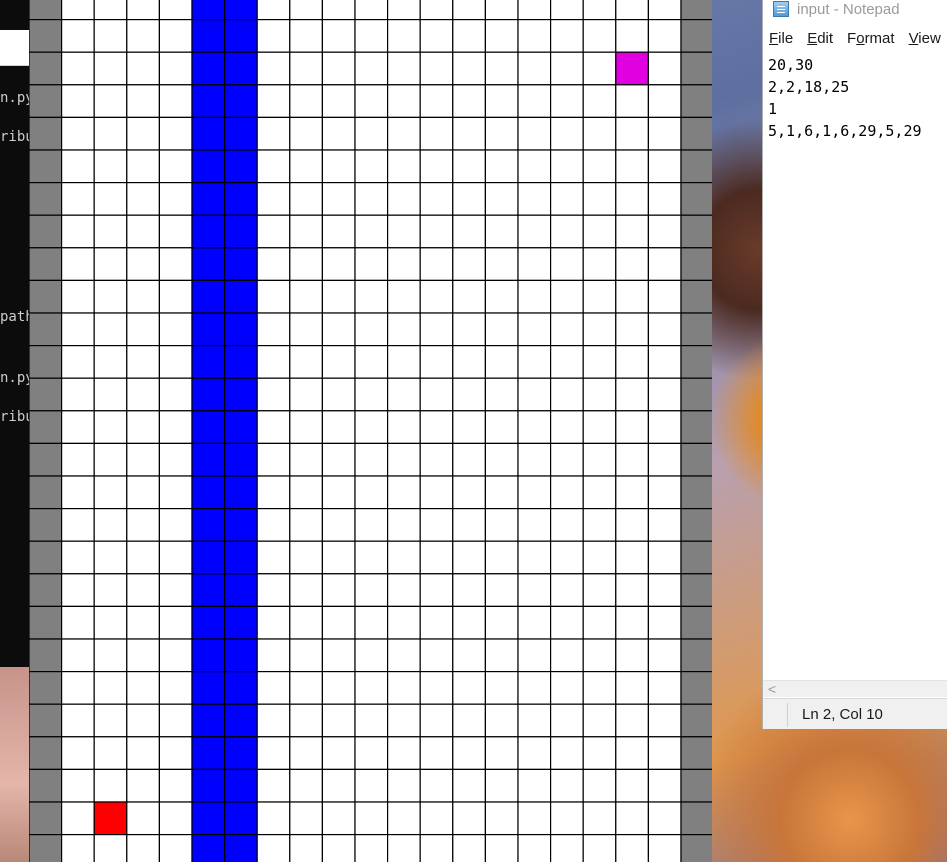 The height and width of the screenshot is (862, 947). What do you see at coordinates (772, 689) in the screenshot?
I see `scroll-left-icon: <` at bounding box center [772, 689].